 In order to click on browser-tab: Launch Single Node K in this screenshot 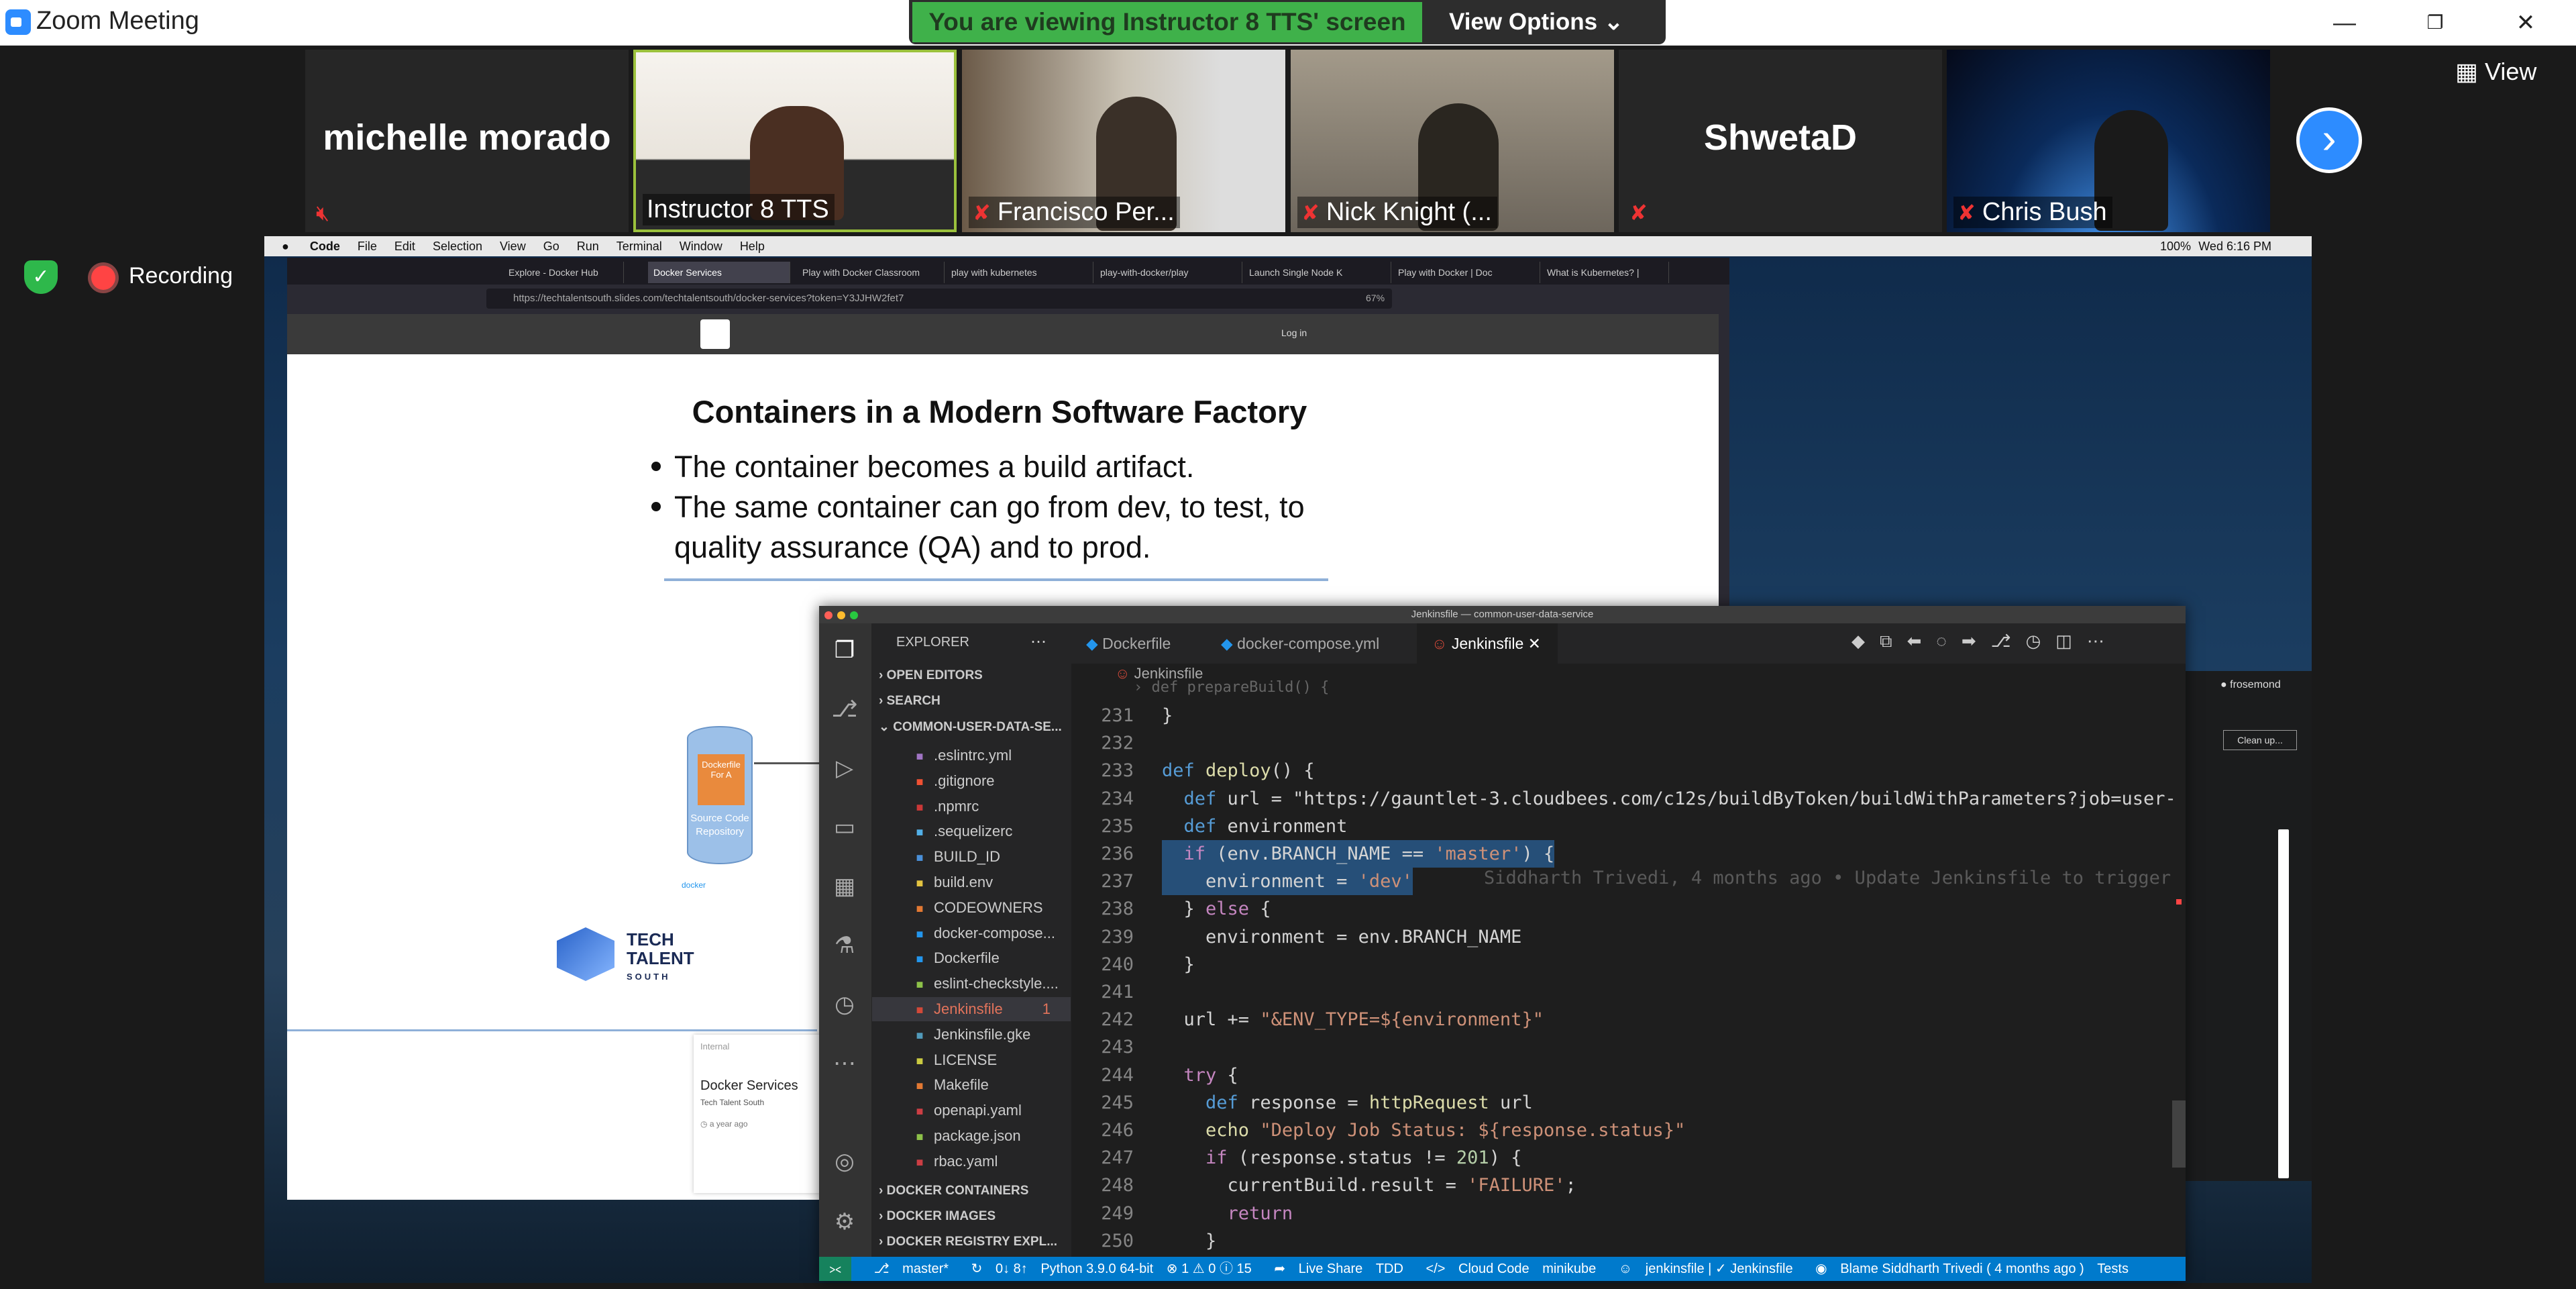, I will do `click(1317, 272)`.